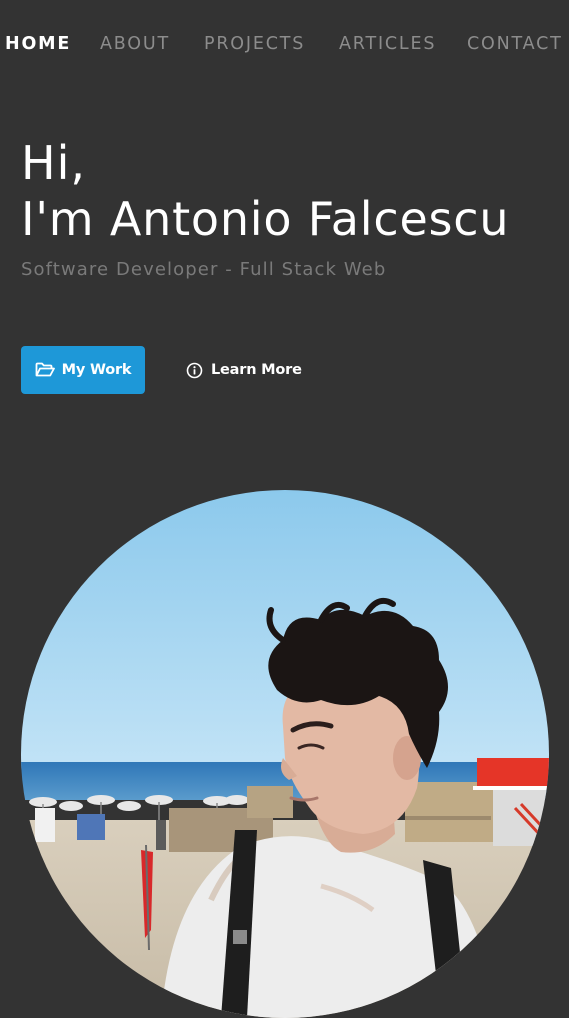 This screenshot has height=1018, width=569. Describe the element at coordinates (38, 44) in the screenshot. I see `nav-link-home: HOME` at that location.